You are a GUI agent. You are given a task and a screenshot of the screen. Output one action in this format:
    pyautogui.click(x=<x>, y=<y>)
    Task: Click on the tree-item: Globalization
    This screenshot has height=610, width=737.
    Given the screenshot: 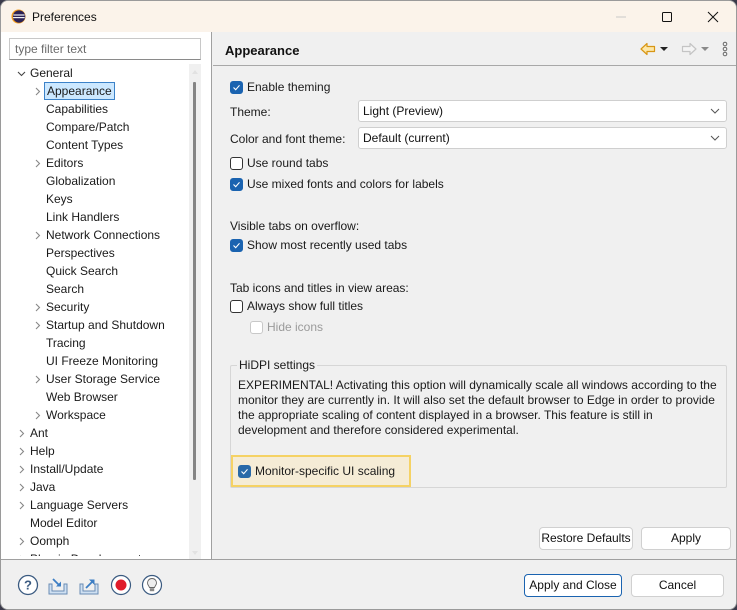 What is the action you would take?
    pyautogui.click(x=95, y=181)
    